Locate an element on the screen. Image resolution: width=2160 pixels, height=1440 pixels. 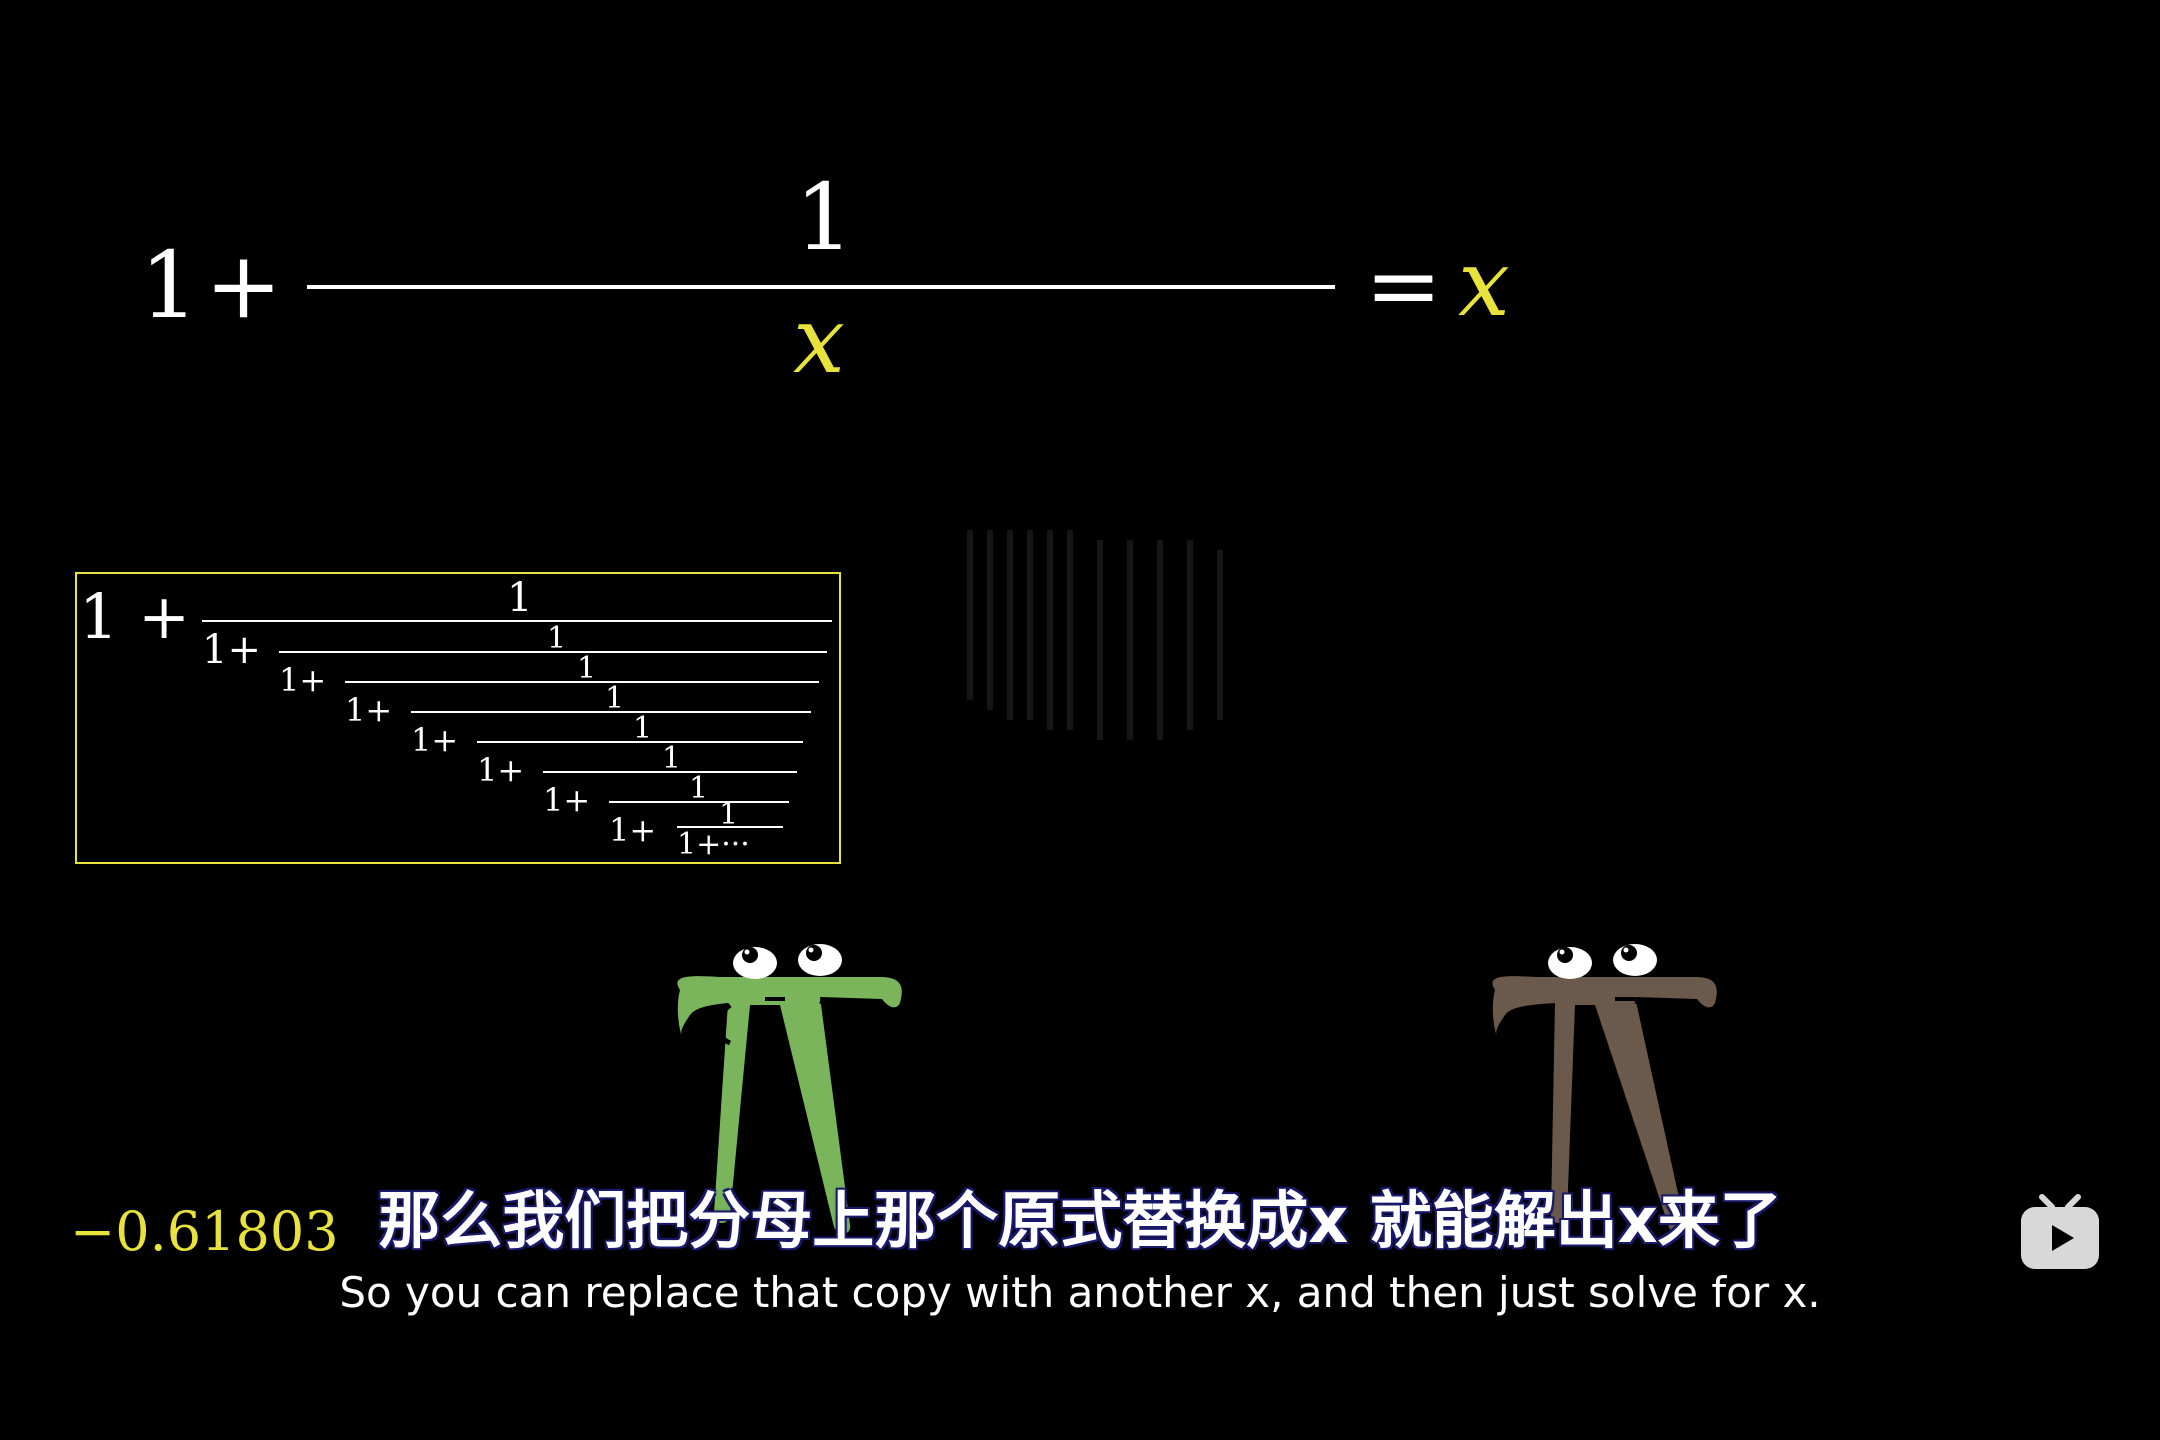
ghost-fraction-bars is located at coordinates (1095, 635).